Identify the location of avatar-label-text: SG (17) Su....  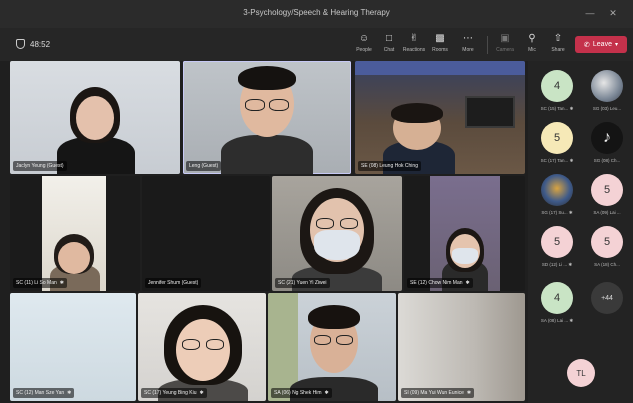
(554, 212).